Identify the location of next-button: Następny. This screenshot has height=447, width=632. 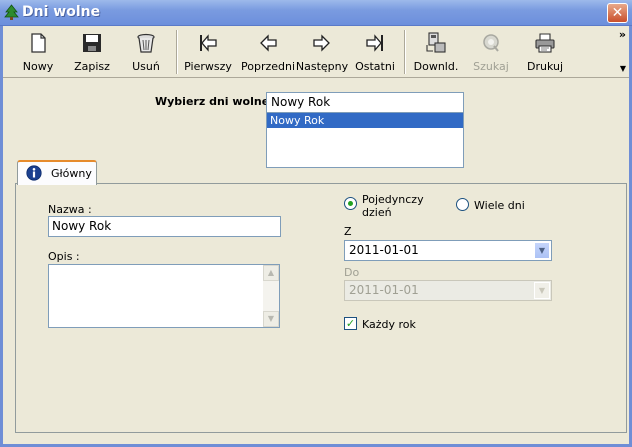
(322, 52).